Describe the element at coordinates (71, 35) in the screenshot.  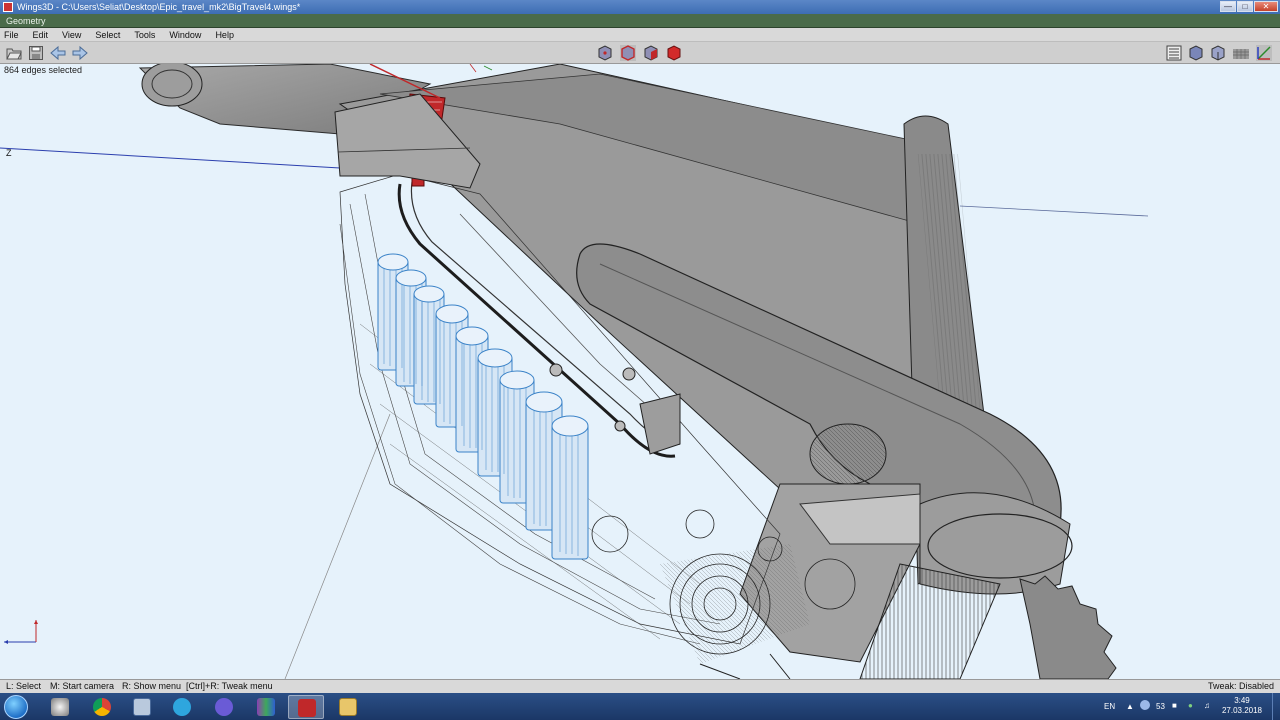
I see `menu-view: View` at that location.